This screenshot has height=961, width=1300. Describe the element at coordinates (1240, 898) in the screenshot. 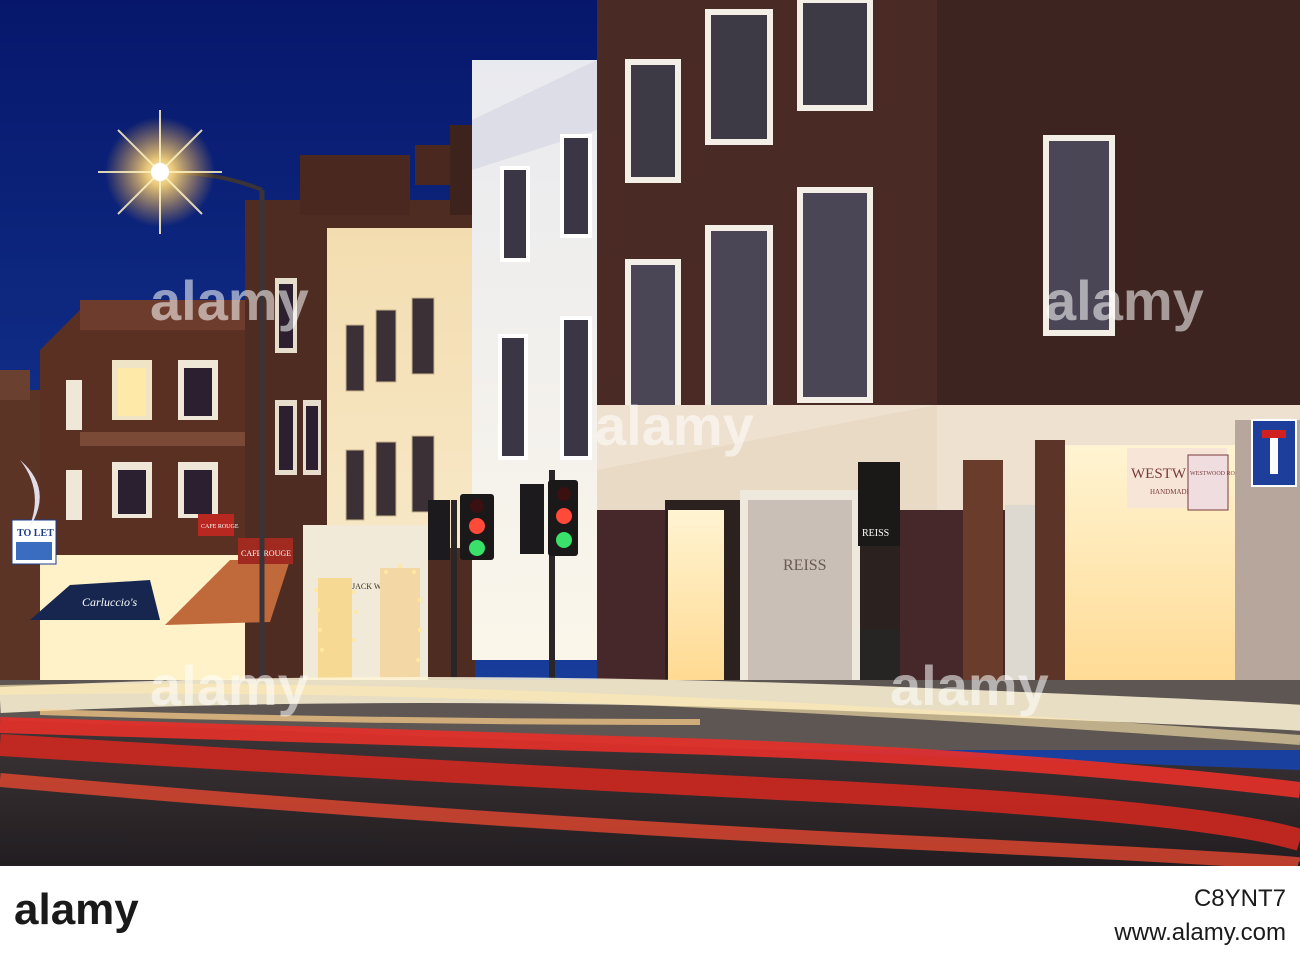

I see `footer-stock-code: C8YNT7` at that location.